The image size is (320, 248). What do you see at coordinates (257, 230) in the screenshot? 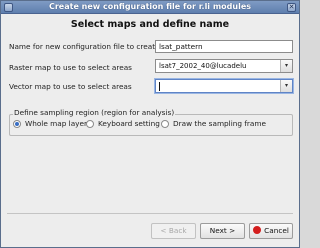
I see `cancel-icon` at bounding box center [257, 230].